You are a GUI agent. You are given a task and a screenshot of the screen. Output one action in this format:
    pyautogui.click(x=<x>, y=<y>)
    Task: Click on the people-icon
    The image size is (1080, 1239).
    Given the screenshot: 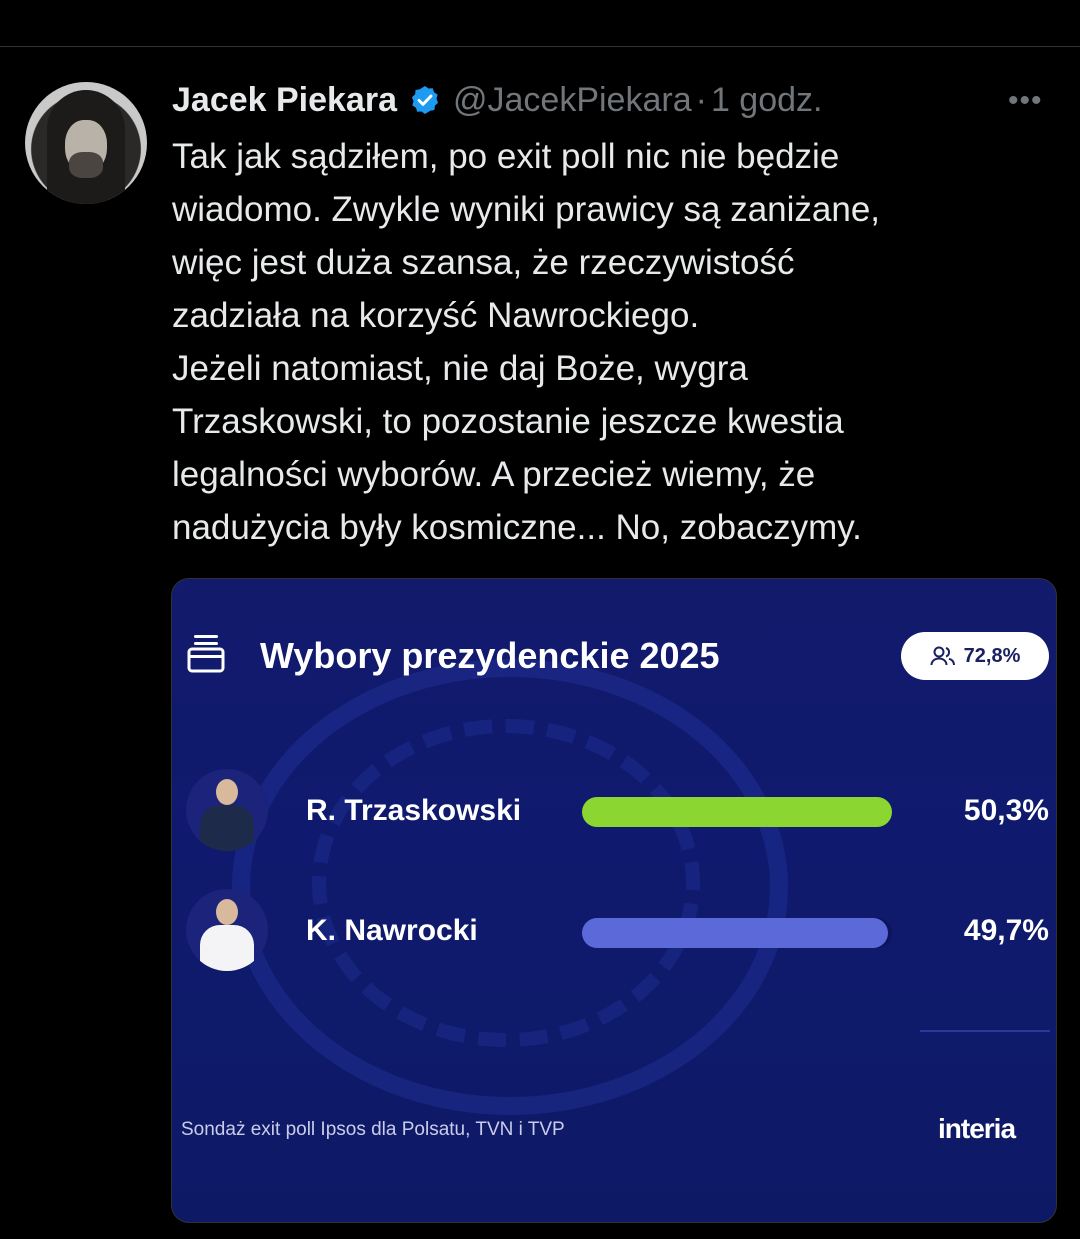 What is the action you would take?
    pyautogui.click(x=942, y=656)
    